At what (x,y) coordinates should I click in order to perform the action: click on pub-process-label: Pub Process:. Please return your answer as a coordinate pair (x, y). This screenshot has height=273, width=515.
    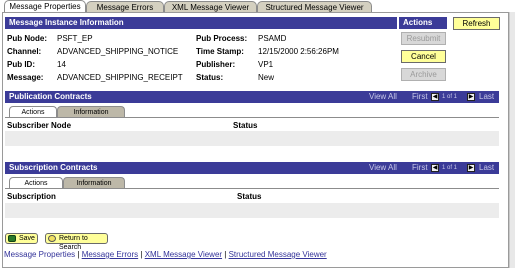
    Looking at the image, I should click on (222, 38).